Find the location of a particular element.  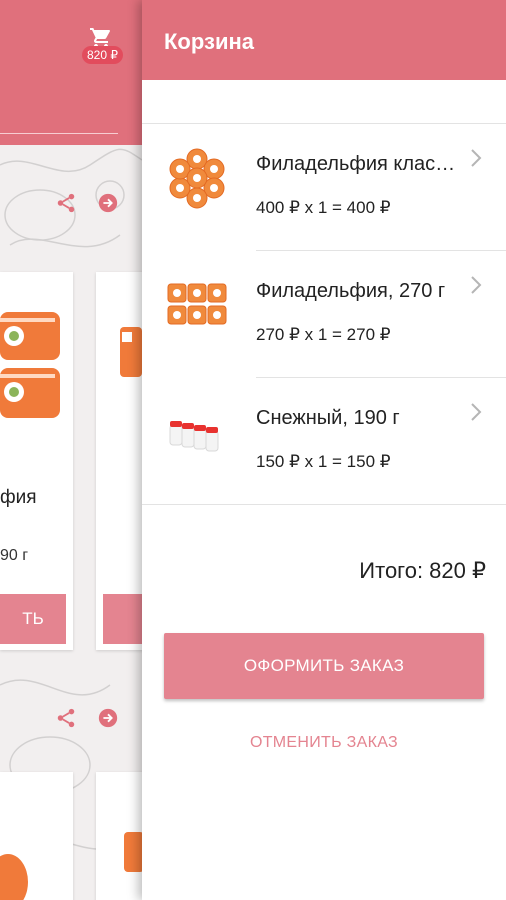

product-weight: 90 г is located at coordinates (14, 555).